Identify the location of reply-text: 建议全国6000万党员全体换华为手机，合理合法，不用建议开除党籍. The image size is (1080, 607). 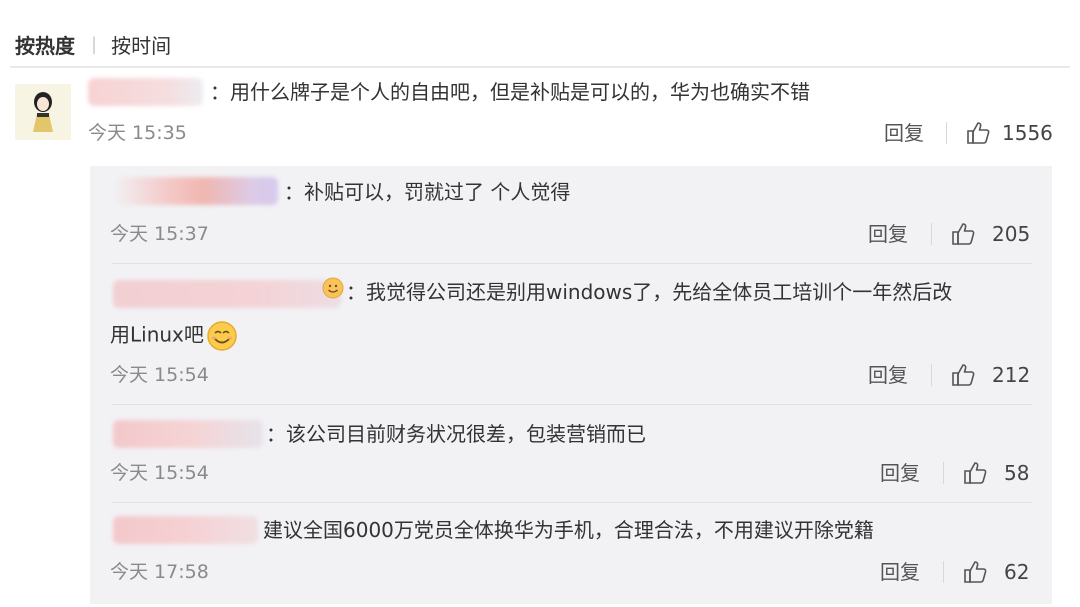
(568, 530).